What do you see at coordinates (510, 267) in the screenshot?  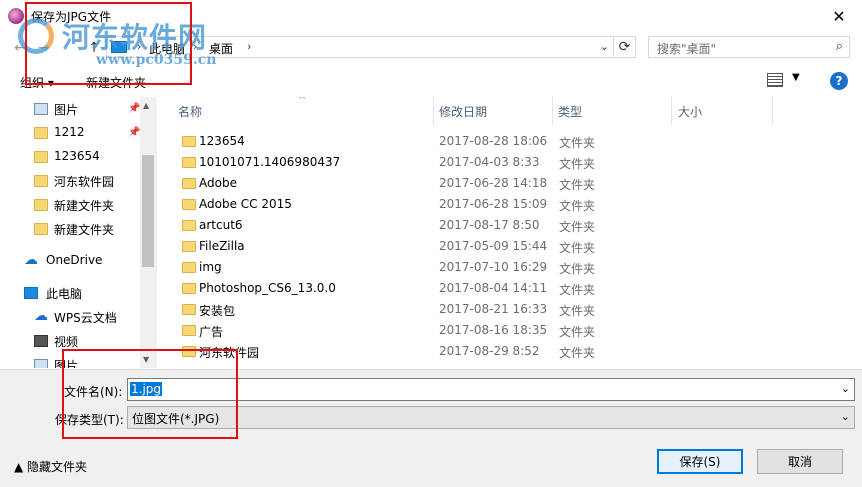 I see `file-row: img 2017-07-10 16:29 文件夹` at bounding box center [510, 267].